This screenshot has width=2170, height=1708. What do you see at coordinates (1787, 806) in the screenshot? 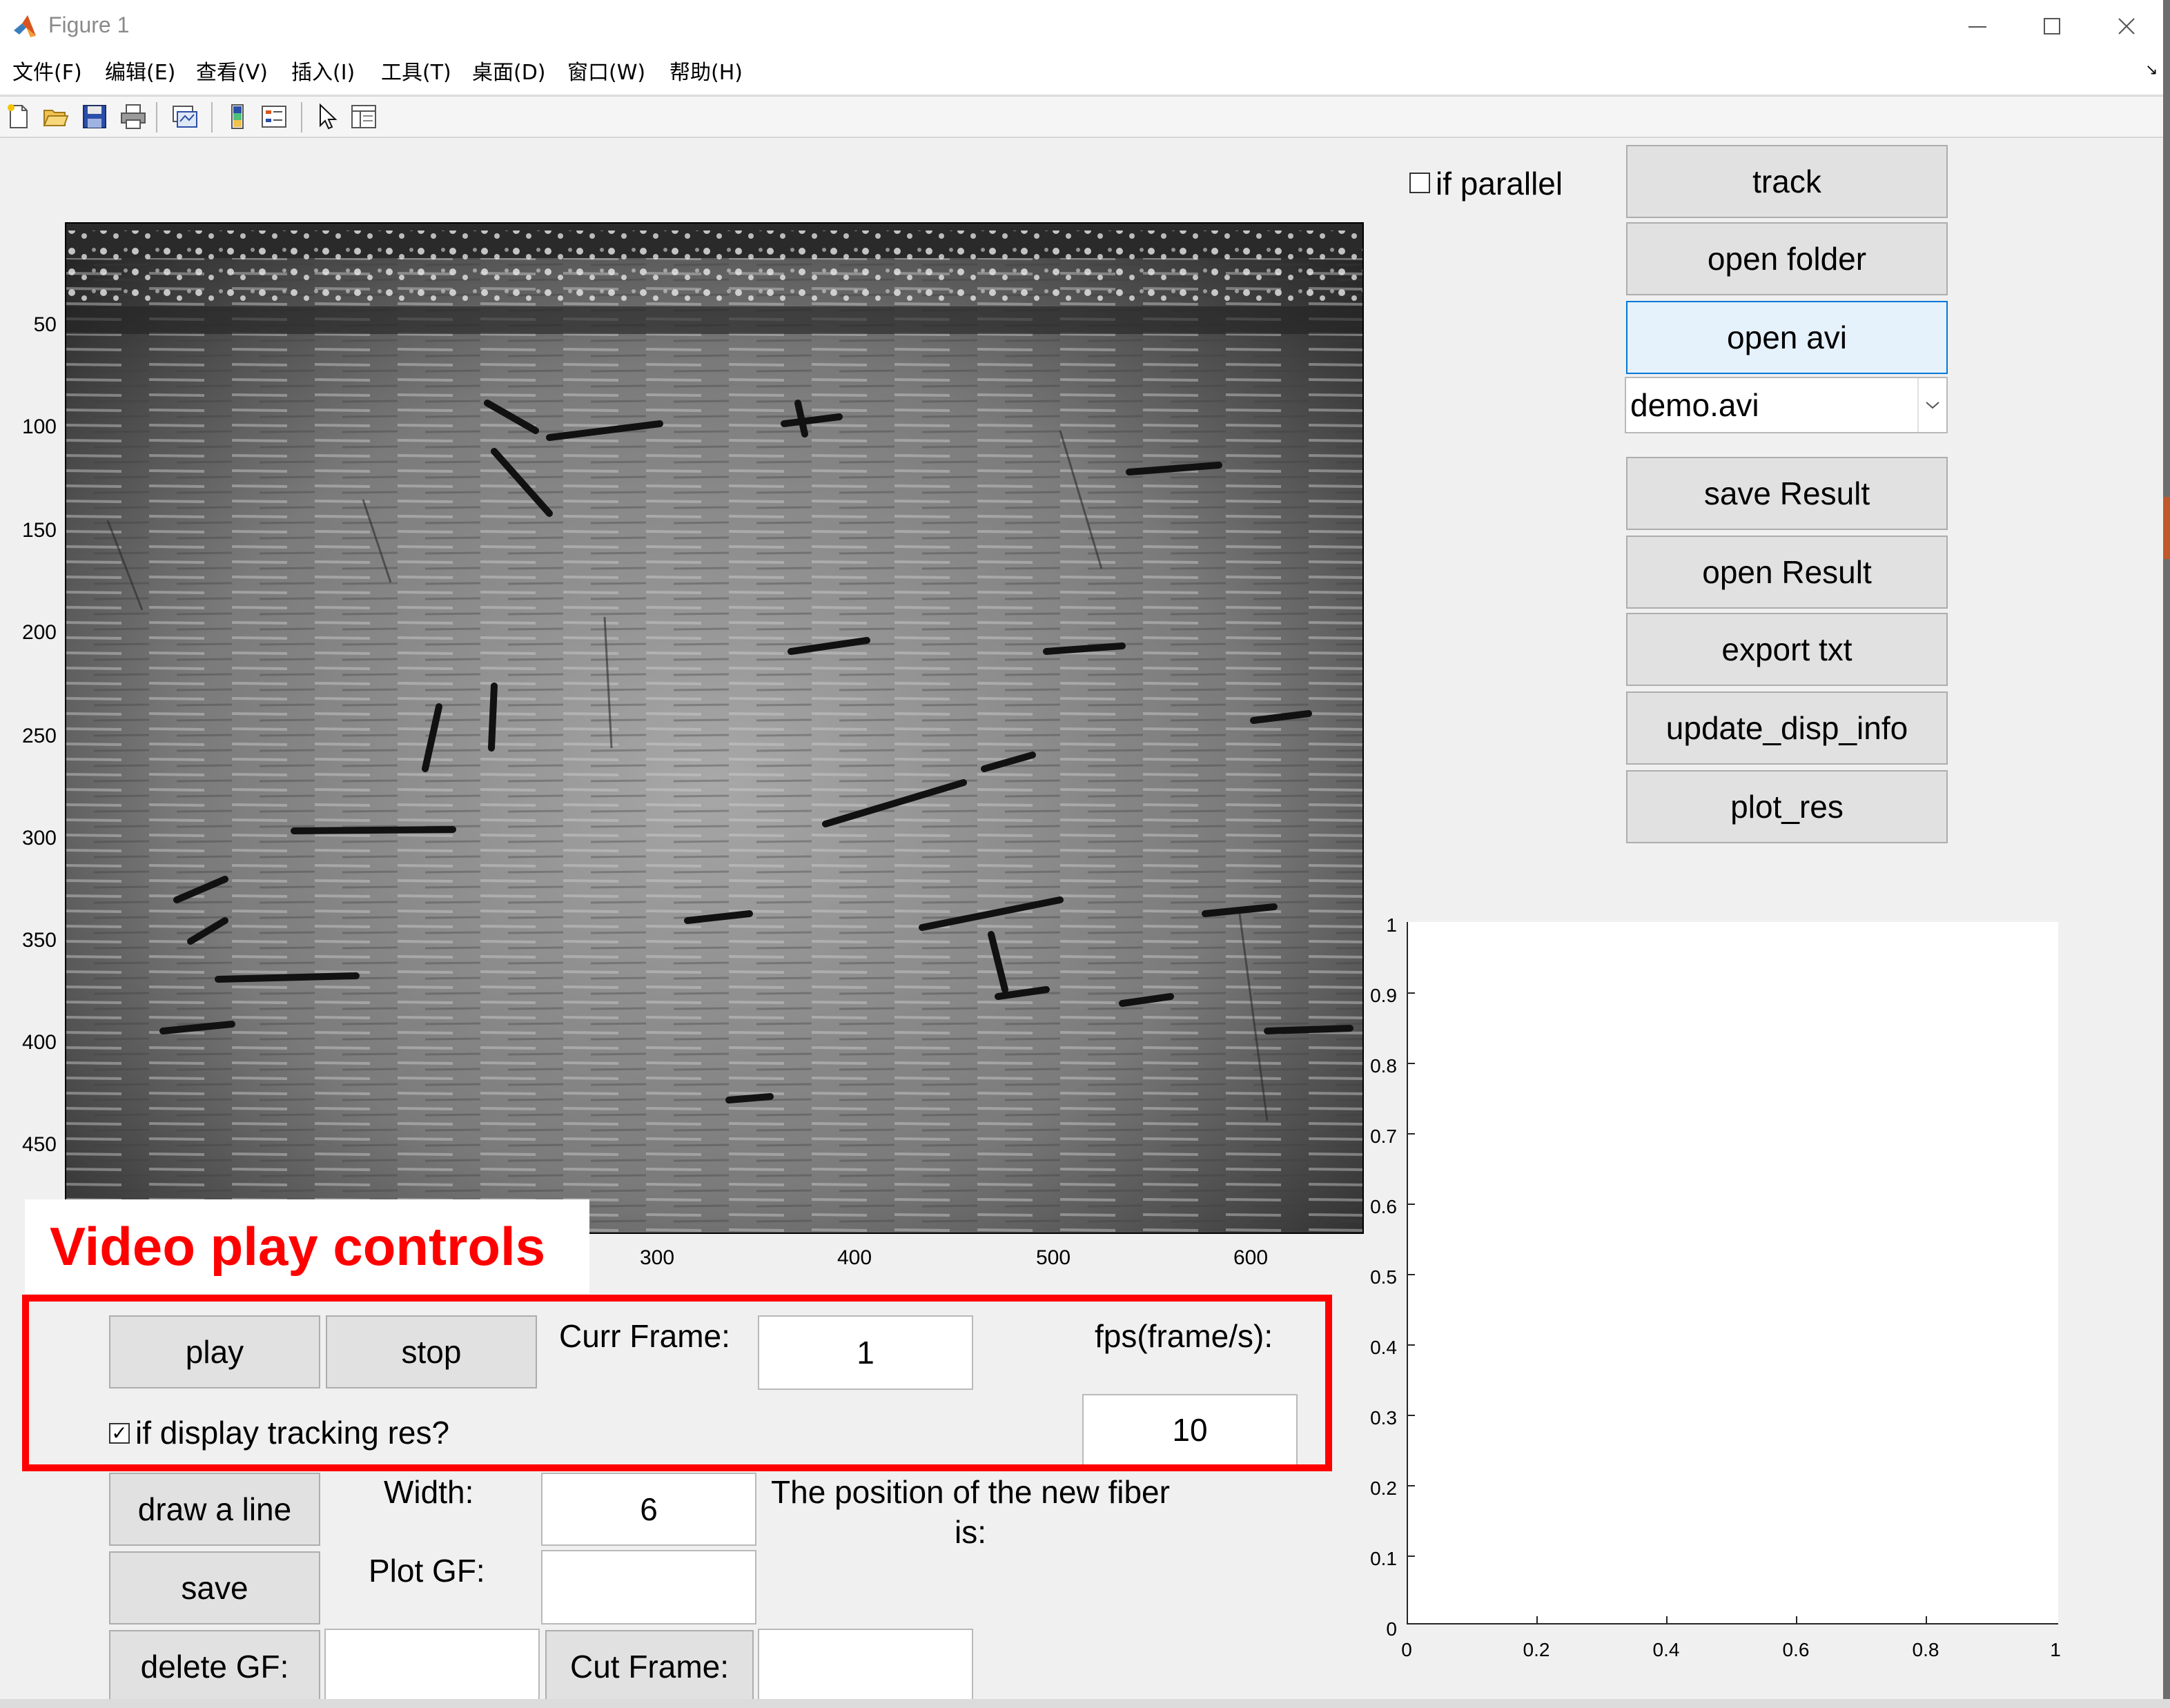
I see `plot-res-button: plot_res` at bounding box center [1787, 806].